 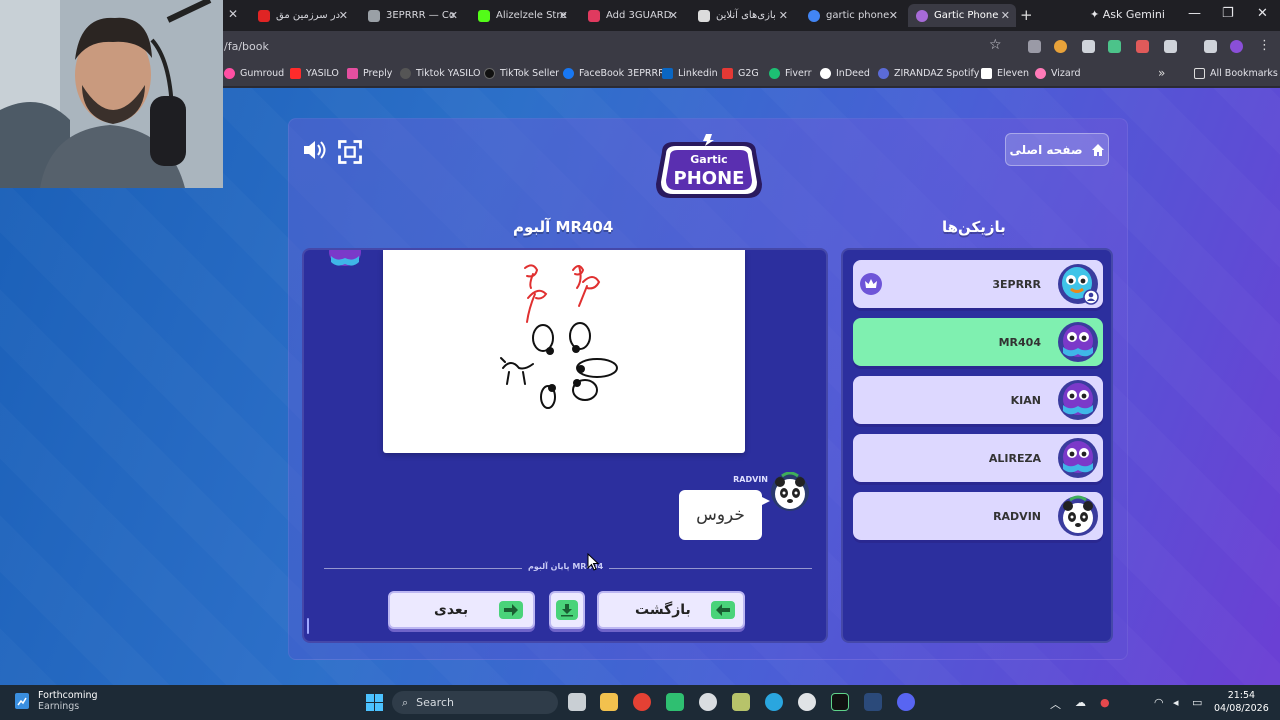 What do you see at coordinates (254, 73) in the screenshot?
I see `bookmark-item: Gumroud` at bounding box center [254, 73].